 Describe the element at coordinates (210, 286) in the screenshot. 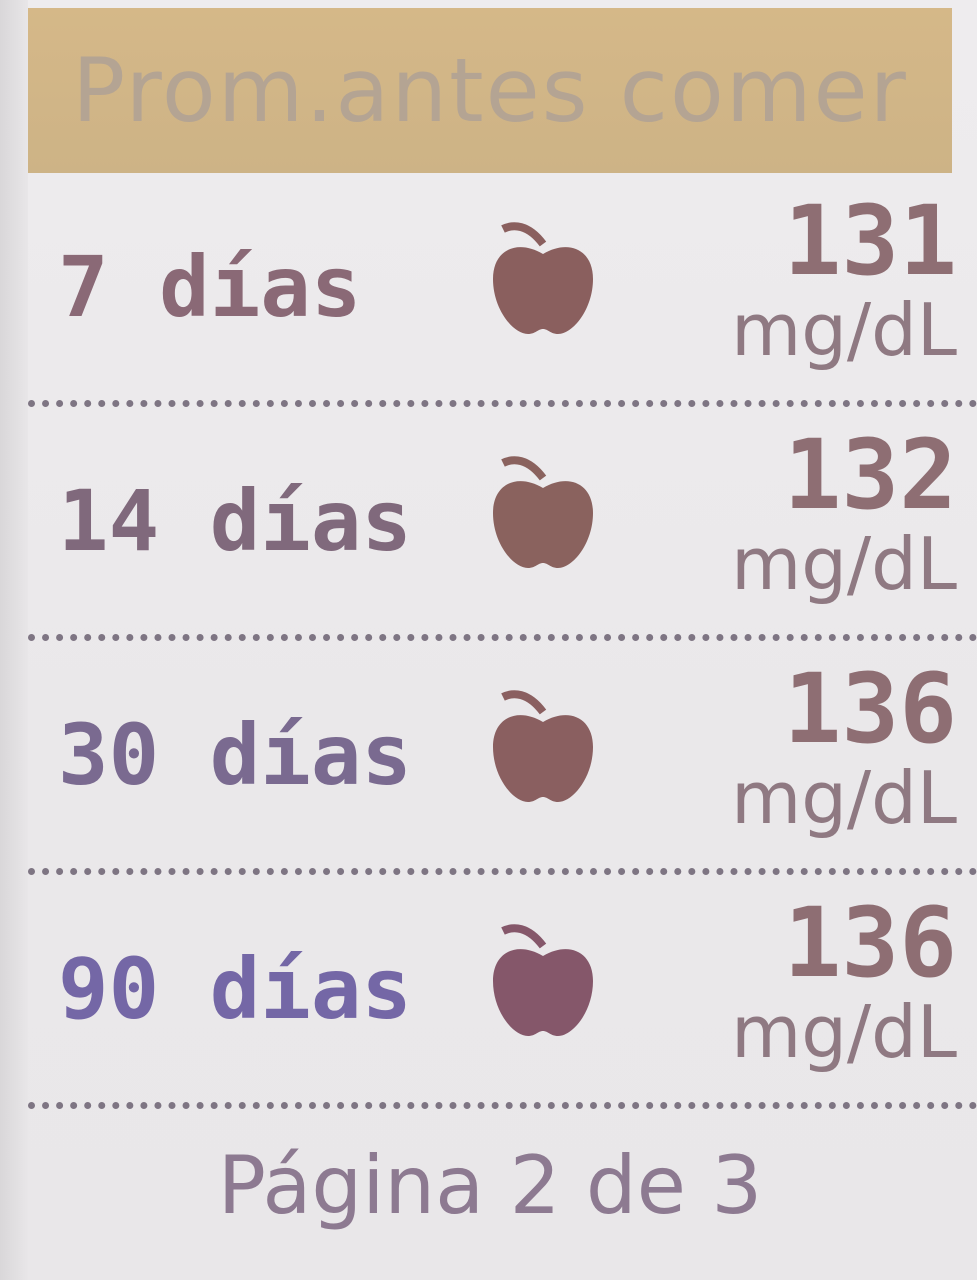

I see `period-label: 7 días` at that location.